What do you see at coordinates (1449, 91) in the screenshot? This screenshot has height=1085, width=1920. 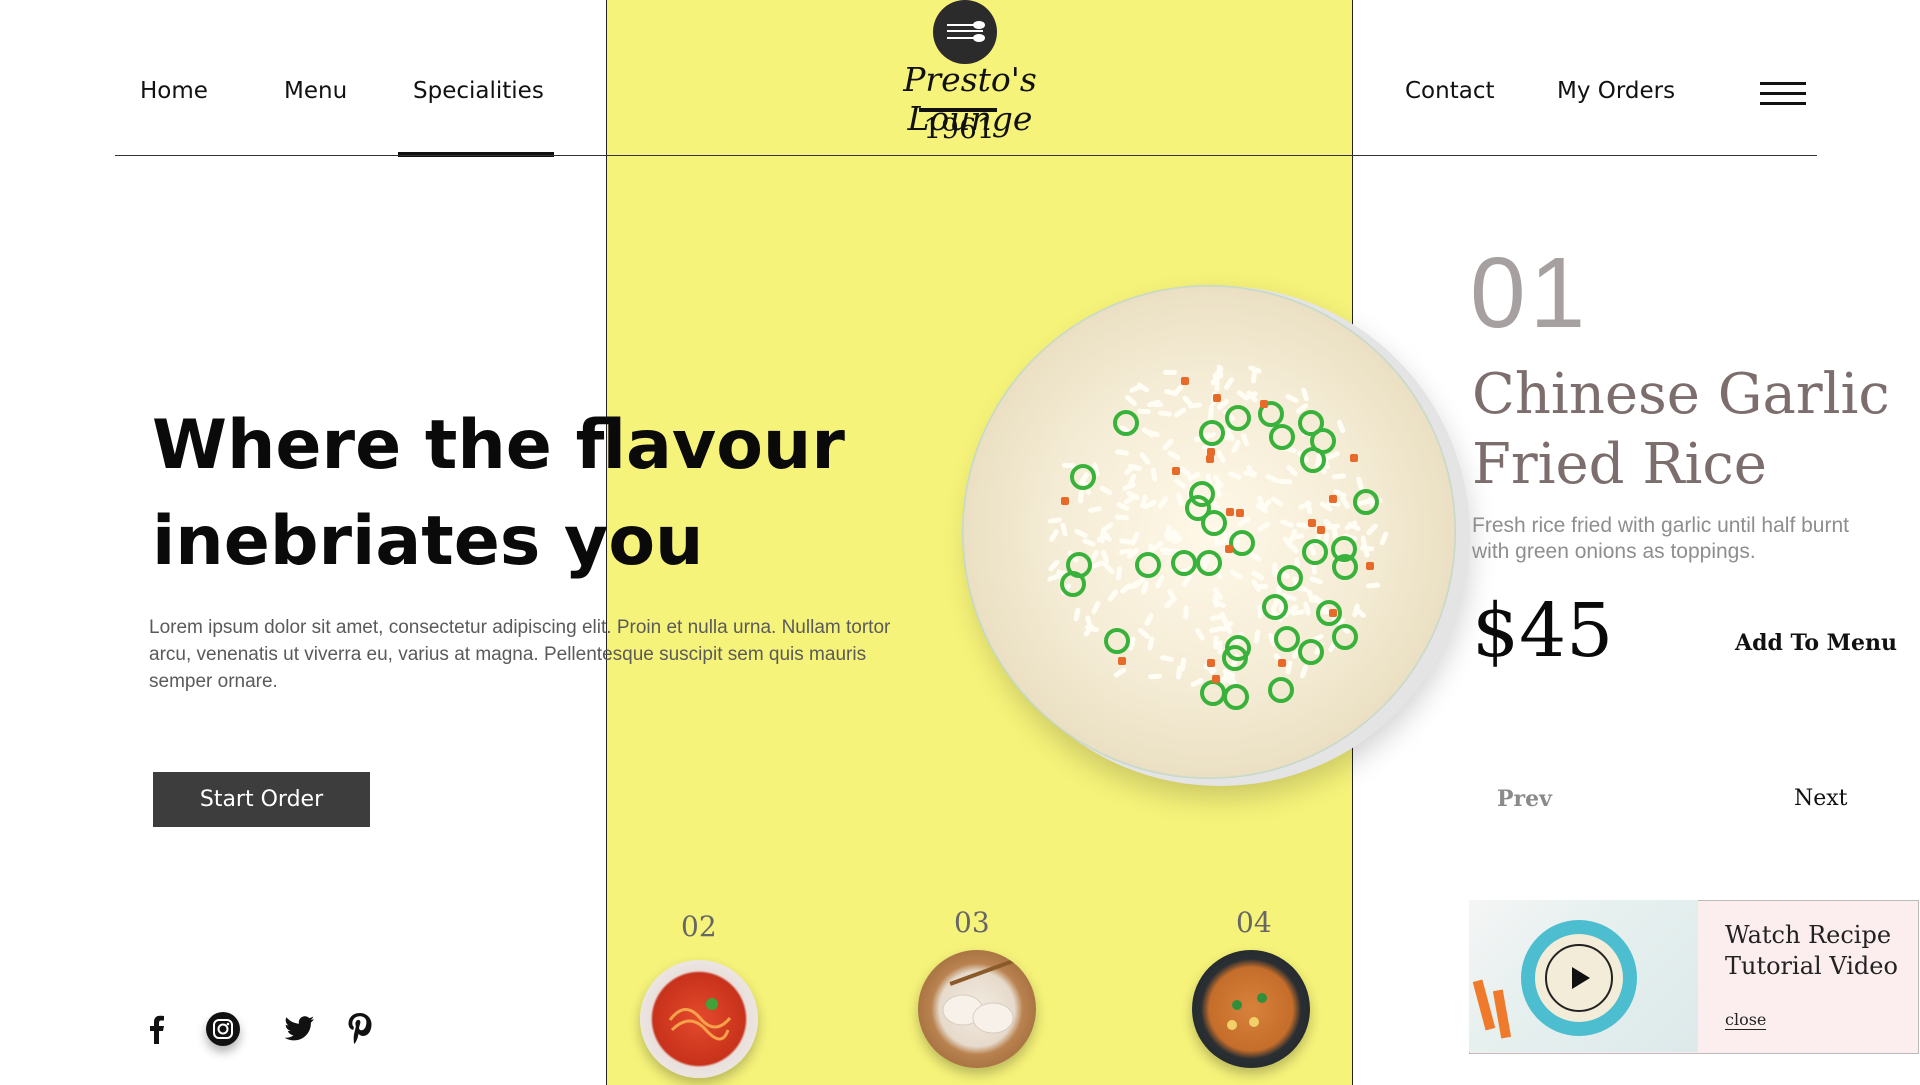 I see `nav-contact: Contact` at bounding box center [1449, 91].